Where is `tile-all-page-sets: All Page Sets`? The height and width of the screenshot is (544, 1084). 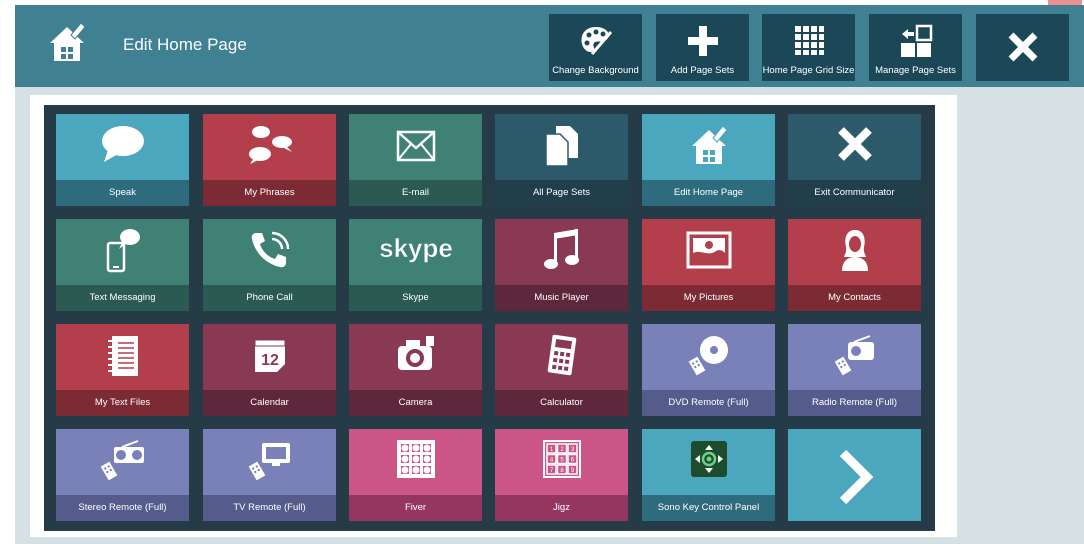 tile-all-page-sets: All Page Sets is located at coordinates (561, 160).